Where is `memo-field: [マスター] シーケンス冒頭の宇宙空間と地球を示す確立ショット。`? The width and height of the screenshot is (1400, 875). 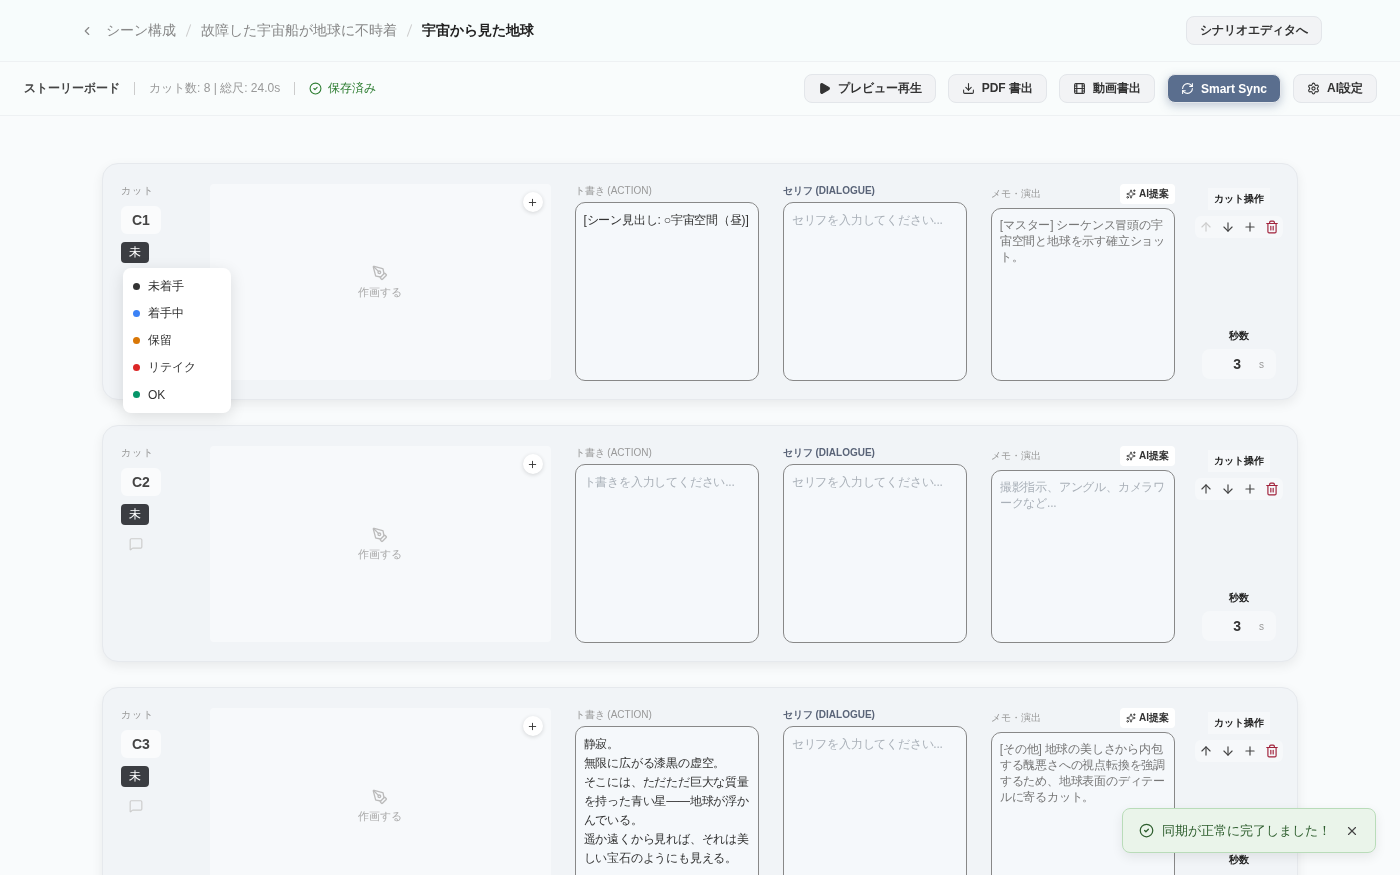 memo-field: [マスター] シーケンス冒頭の宇宙空間と地球を示す確立ショット。 is located at coordinates (1082, 294).